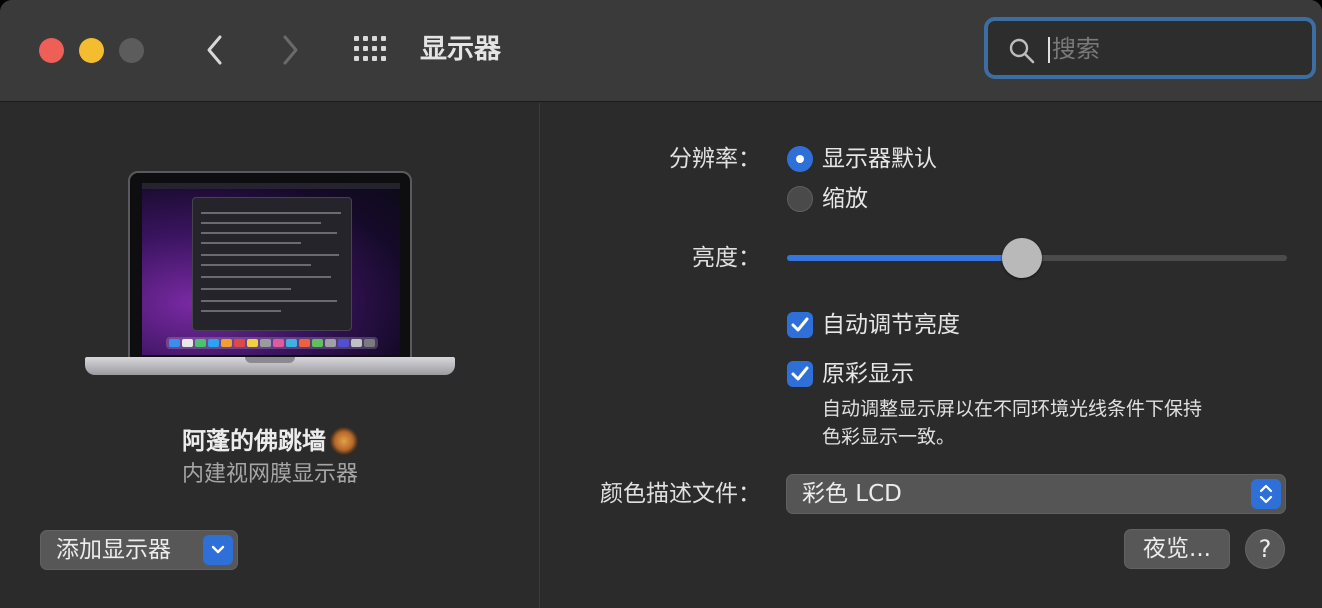 The height and width of the screenshot is (608, 1322). I want to click on search-input, so click(1177, 49).